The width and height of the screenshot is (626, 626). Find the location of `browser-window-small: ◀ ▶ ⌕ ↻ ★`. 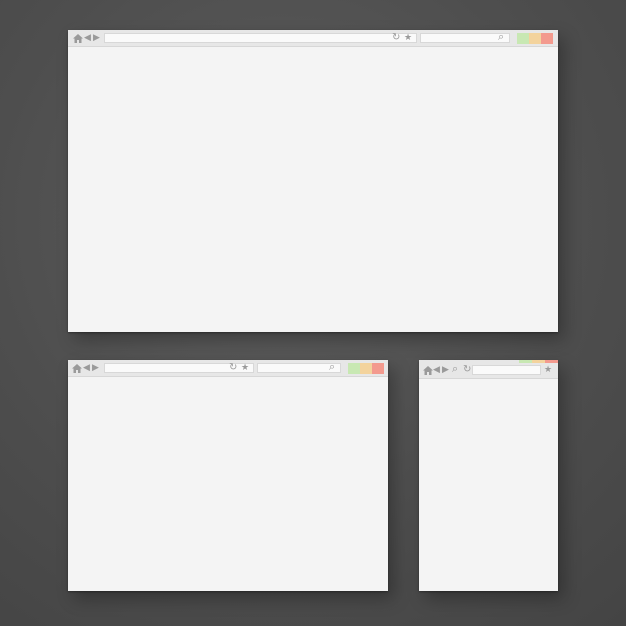

browser-window-small: ◀ ▶ ⌕ ↻ ★ is located at coordinates (488, 475).